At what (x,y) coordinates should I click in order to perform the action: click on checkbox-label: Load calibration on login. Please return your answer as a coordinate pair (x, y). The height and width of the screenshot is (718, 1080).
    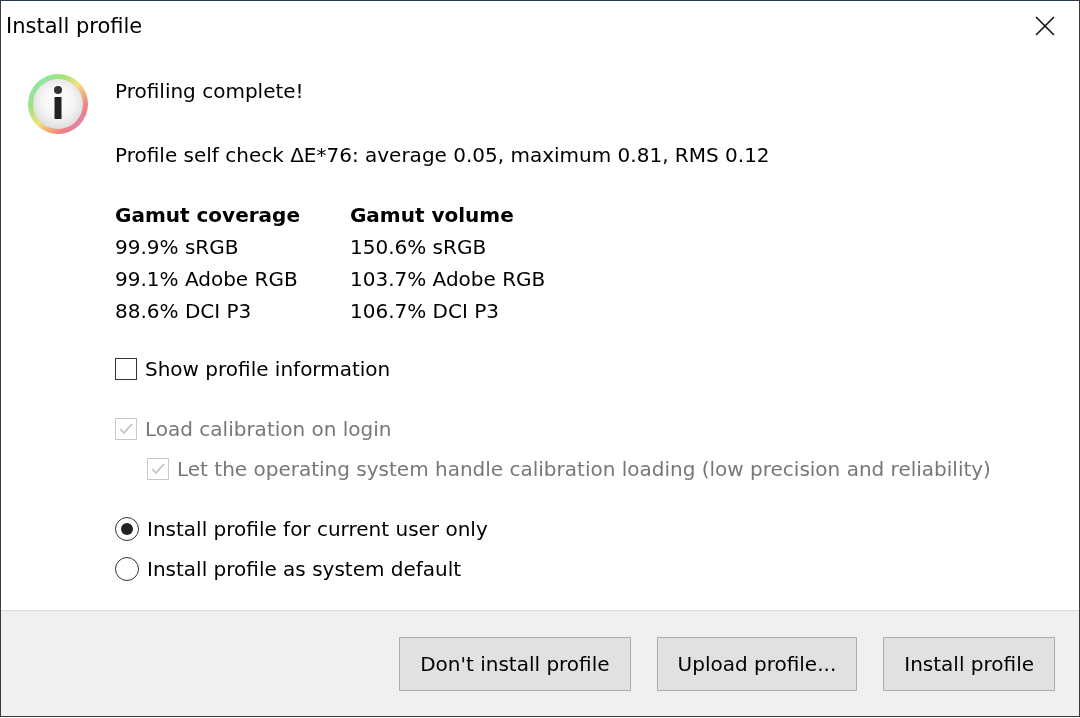
    Looking at the image, I should click on (268, 429).